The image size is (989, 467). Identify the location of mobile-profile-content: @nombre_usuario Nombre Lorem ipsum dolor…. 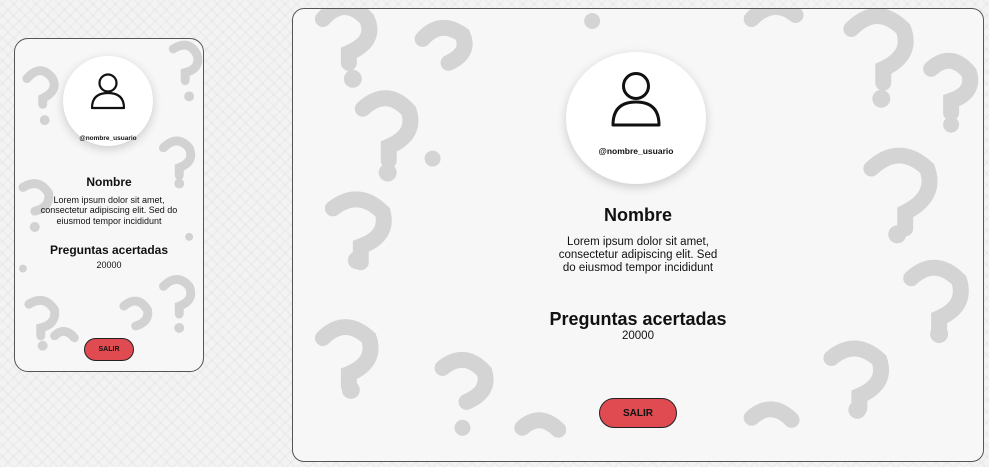
(109, 205).